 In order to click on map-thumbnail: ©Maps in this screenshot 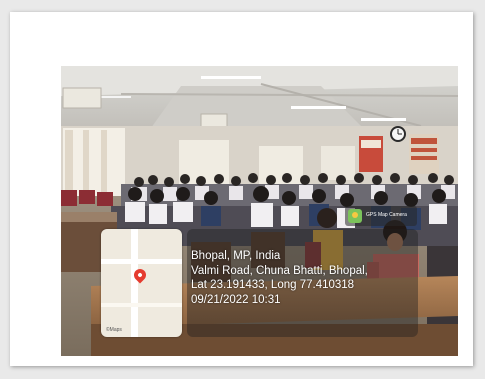, I will do `click(141, 283)`.